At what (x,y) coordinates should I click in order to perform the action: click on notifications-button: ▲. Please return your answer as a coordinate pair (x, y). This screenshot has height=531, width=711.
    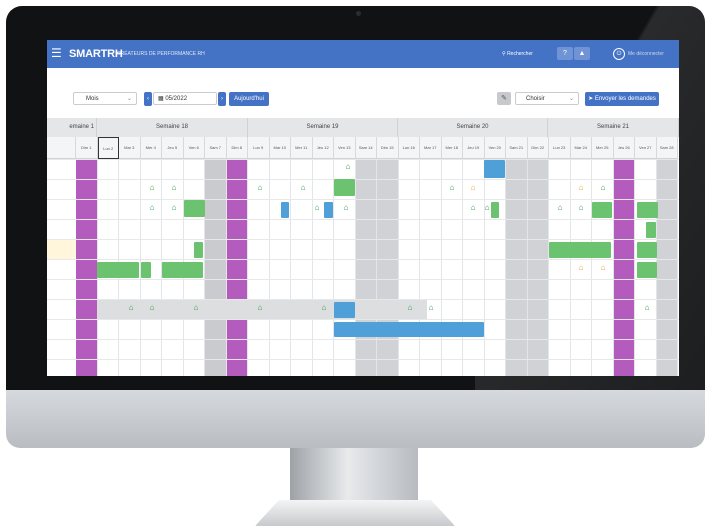
    Looking at the image, I should click on (582, 53).